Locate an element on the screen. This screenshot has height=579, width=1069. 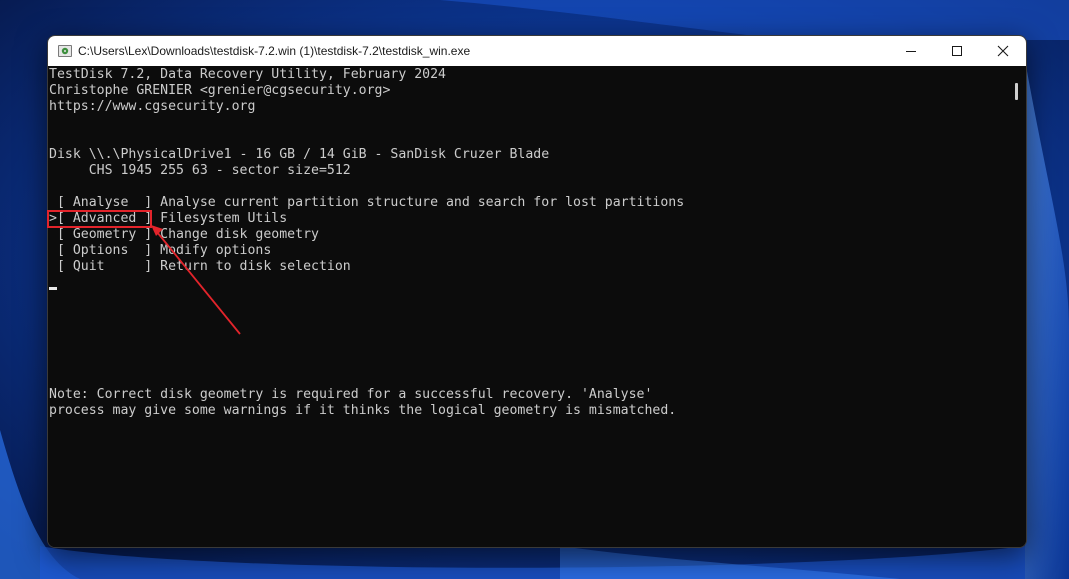
maximize-button is located at coordinates (957, 51).